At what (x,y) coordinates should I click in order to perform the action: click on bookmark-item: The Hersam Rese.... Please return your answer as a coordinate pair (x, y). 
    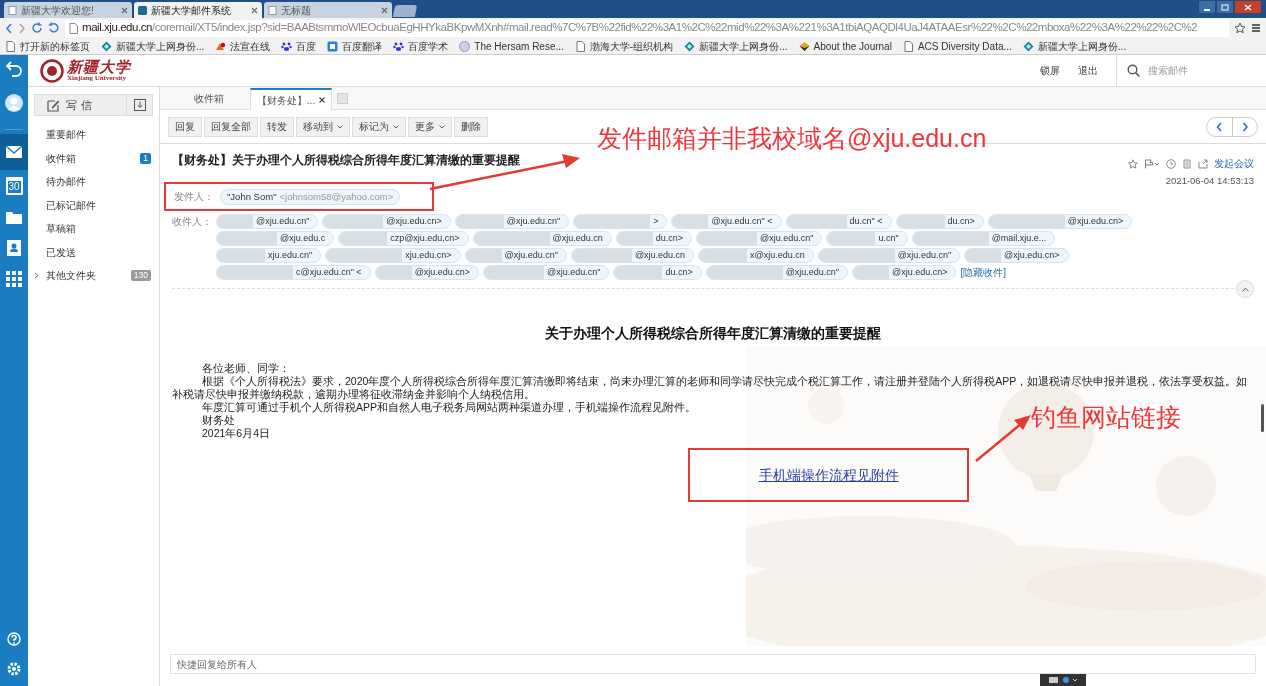
    Looking at the image, I should click on (511, 46).